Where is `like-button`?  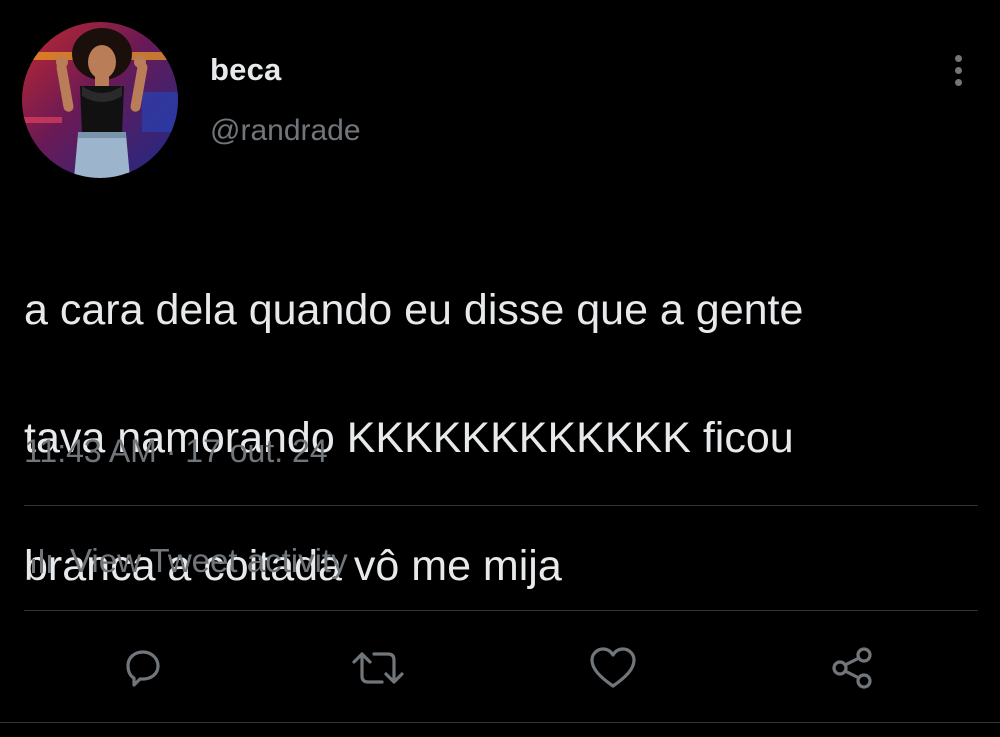 like-button is located at coordinates (613, 670).